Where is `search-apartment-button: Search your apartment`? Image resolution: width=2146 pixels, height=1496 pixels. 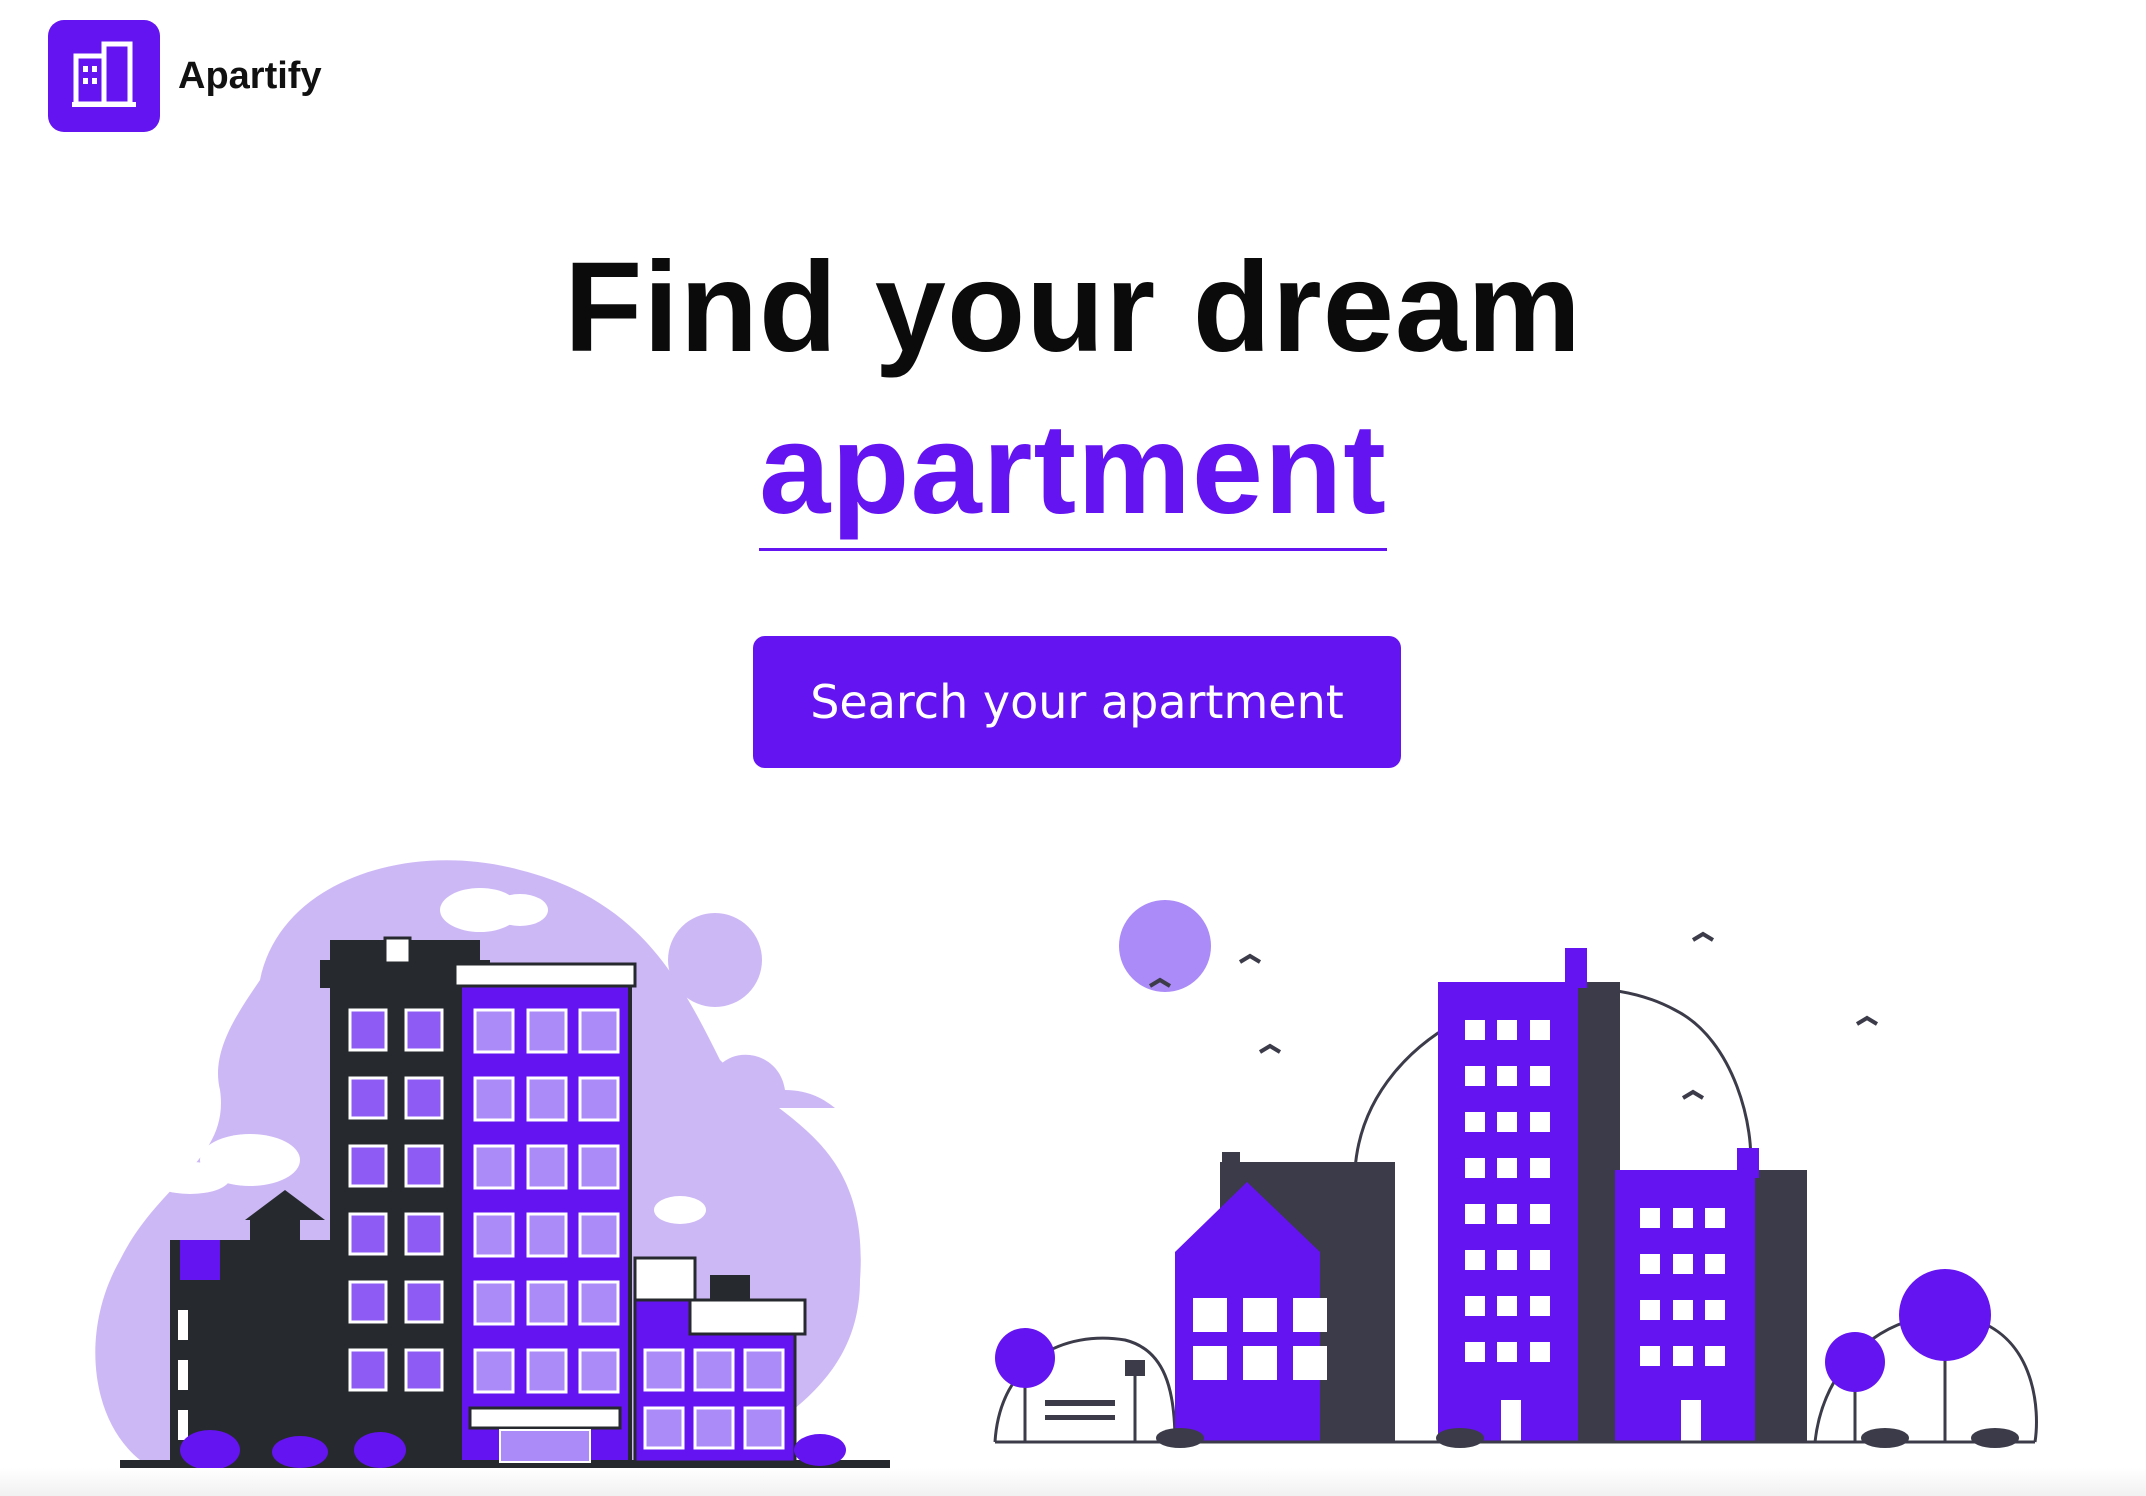 search-apartment-button: Search your apartment is located at coordinates (1077, 702).